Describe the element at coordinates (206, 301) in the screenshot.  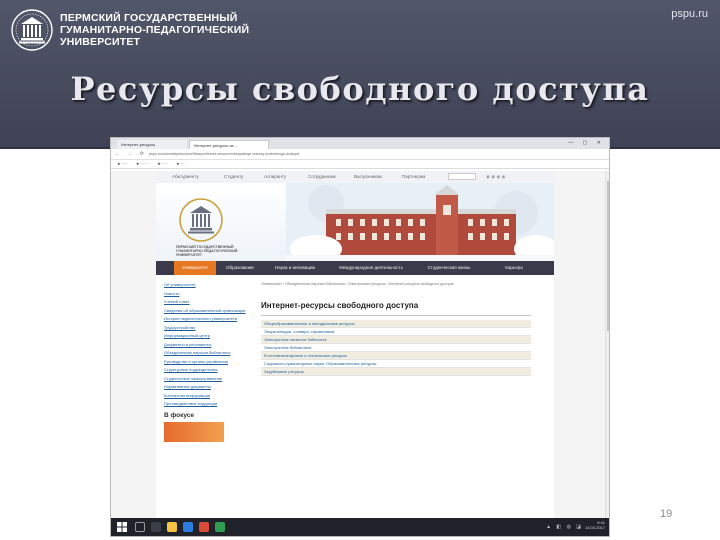
I see `sidebar-link: Учёный совет` at that location.